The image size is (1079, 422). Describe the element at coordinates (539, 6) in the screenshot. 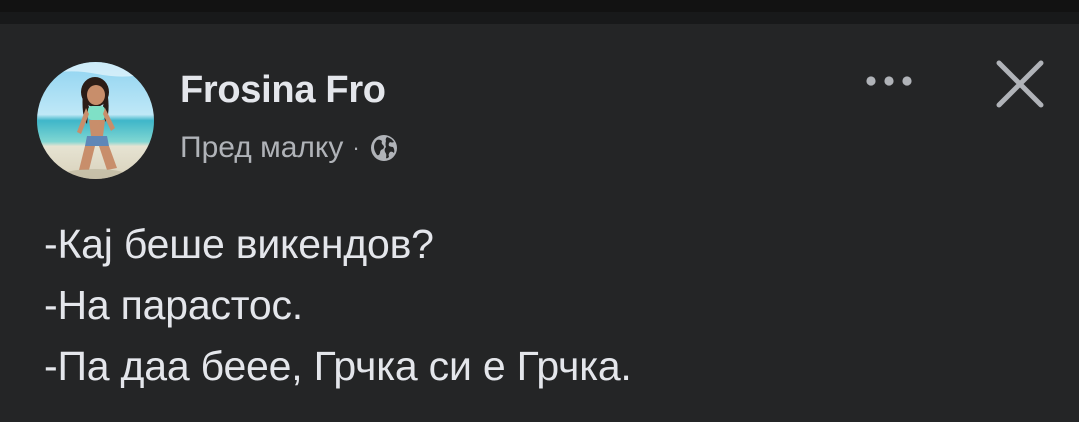

I see `top-bar` at that location.